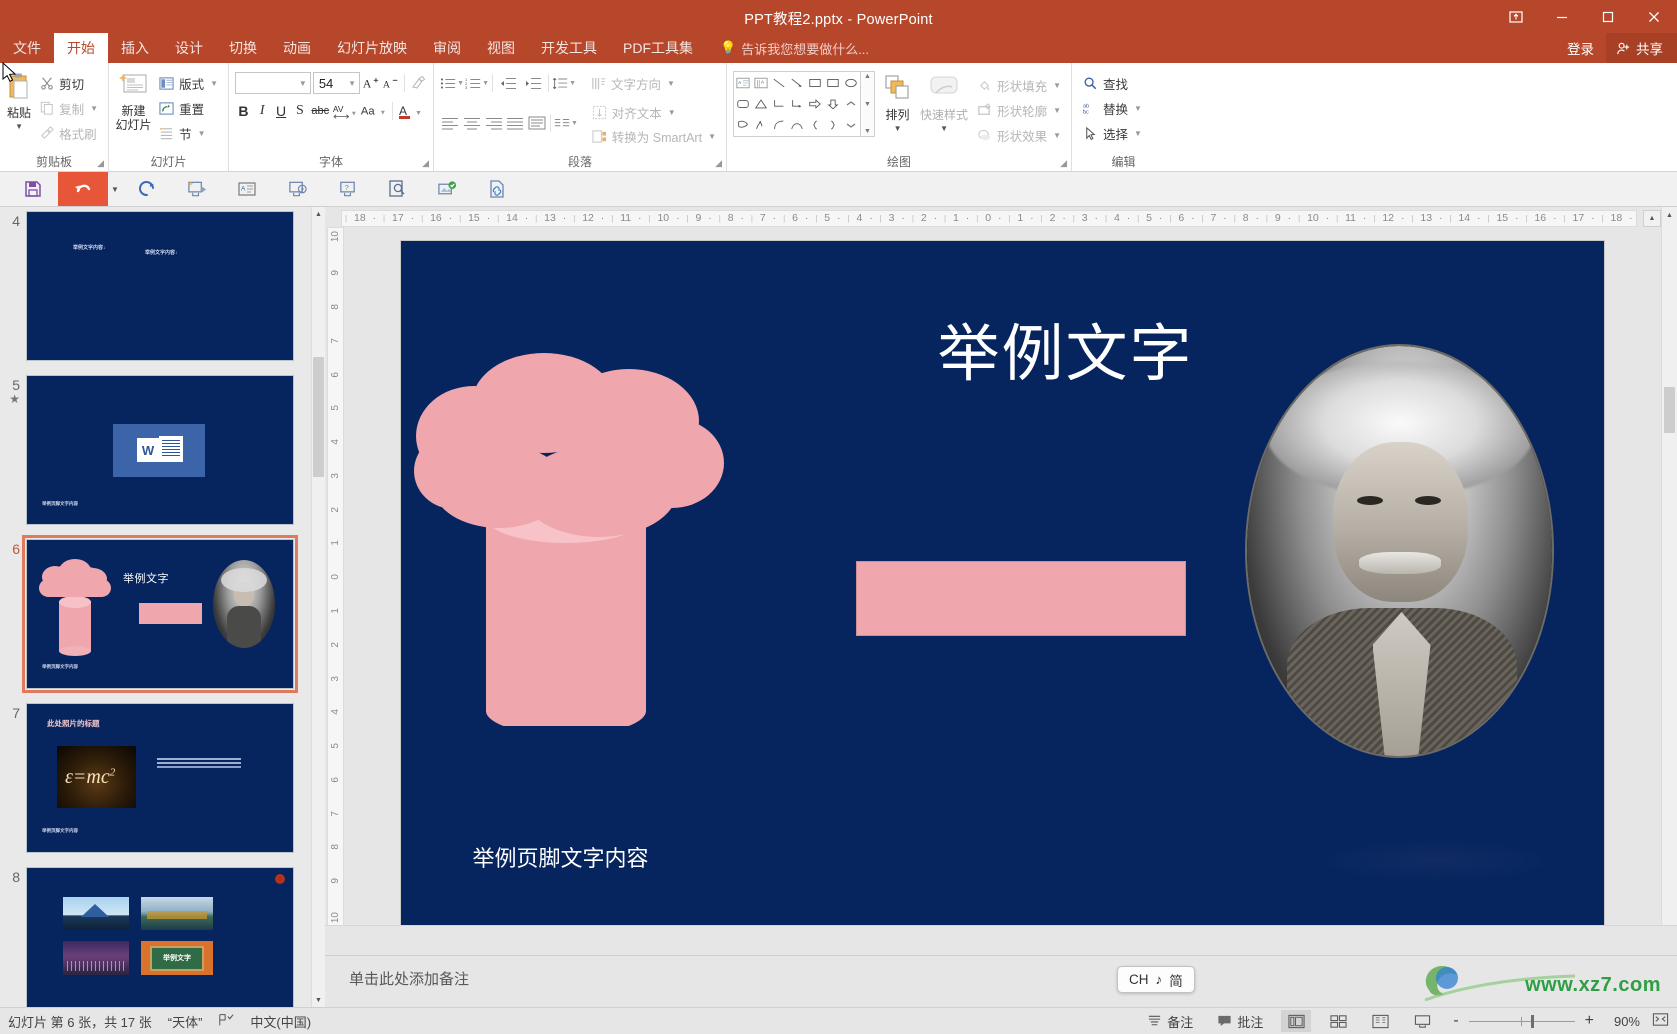 The width and height of the screenshot is (1677, 1034). Describe the element at coordinates (1112, 83) in the screenshot. I see `find-button: 查找` at that location.